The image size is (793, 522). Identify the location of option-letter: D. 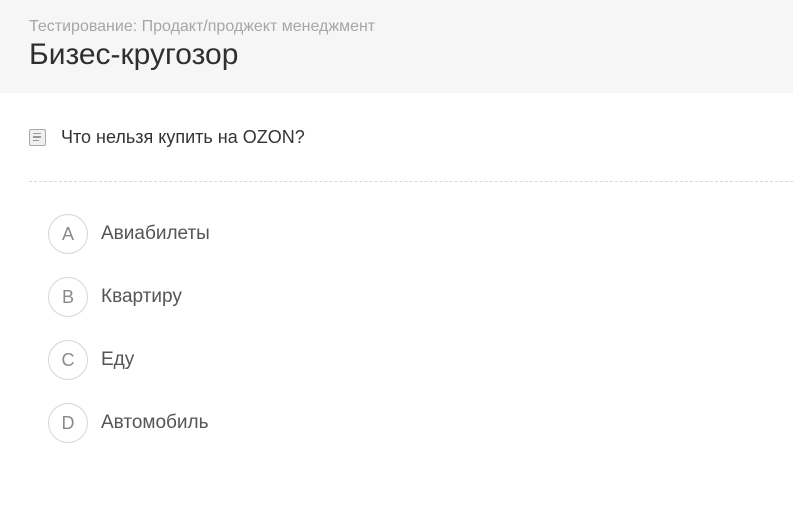
(68, 423).